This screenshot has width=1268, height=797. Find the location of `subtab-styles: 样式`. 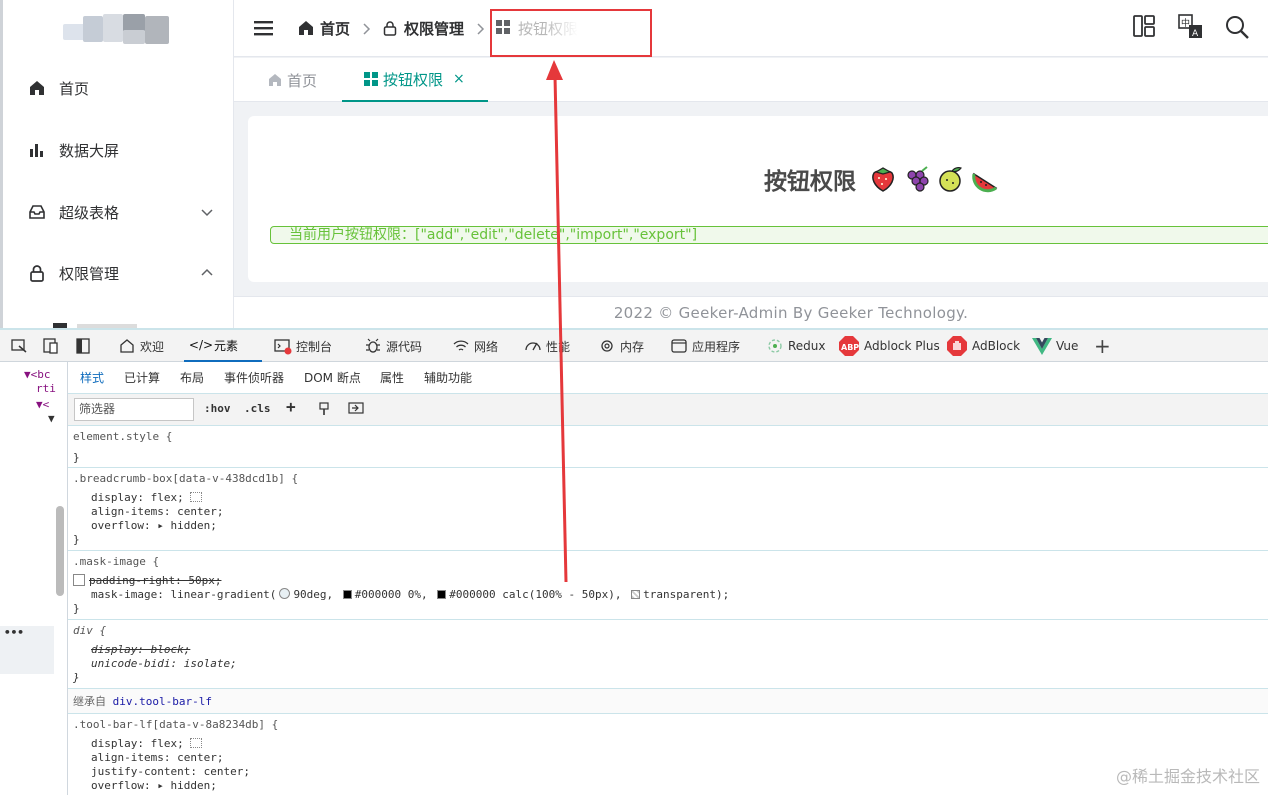

subtab-styles: 样式 is located at coordinates (92, 378).